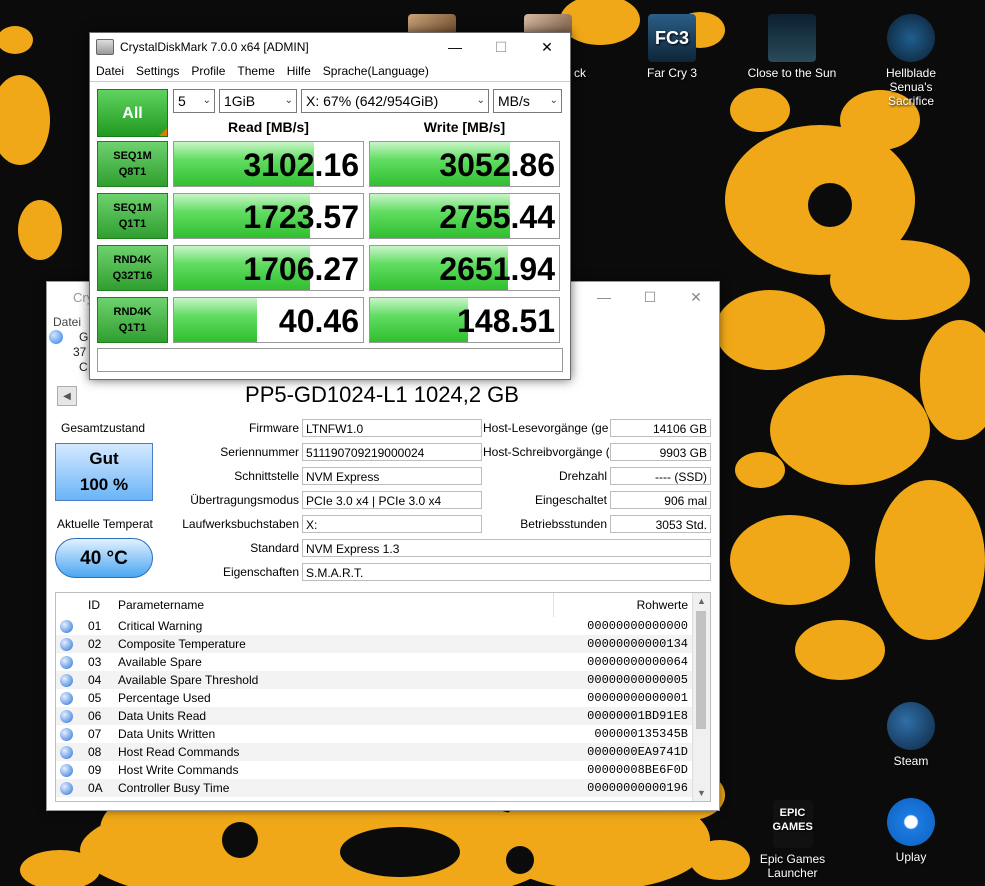 Image resolution: width=985 pixels, height=886 pixels. I want to click on smart-scrollbar: ▲ ▼, so click(701, 697).